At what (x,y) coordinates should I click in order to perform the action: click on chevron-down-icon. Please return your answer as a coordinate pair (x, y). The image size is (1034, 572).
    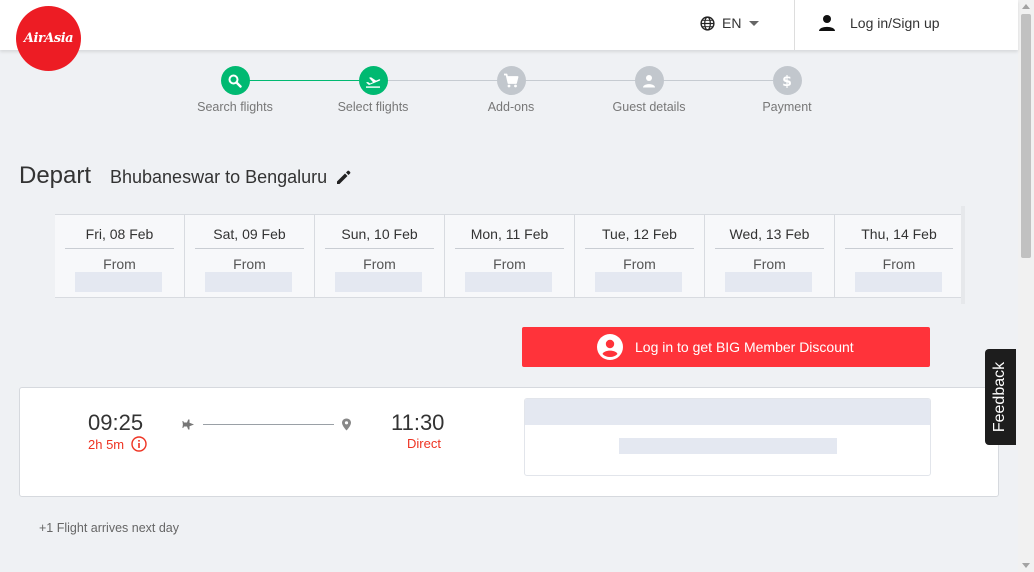
    Looking at the image, I should click on (754, 23).